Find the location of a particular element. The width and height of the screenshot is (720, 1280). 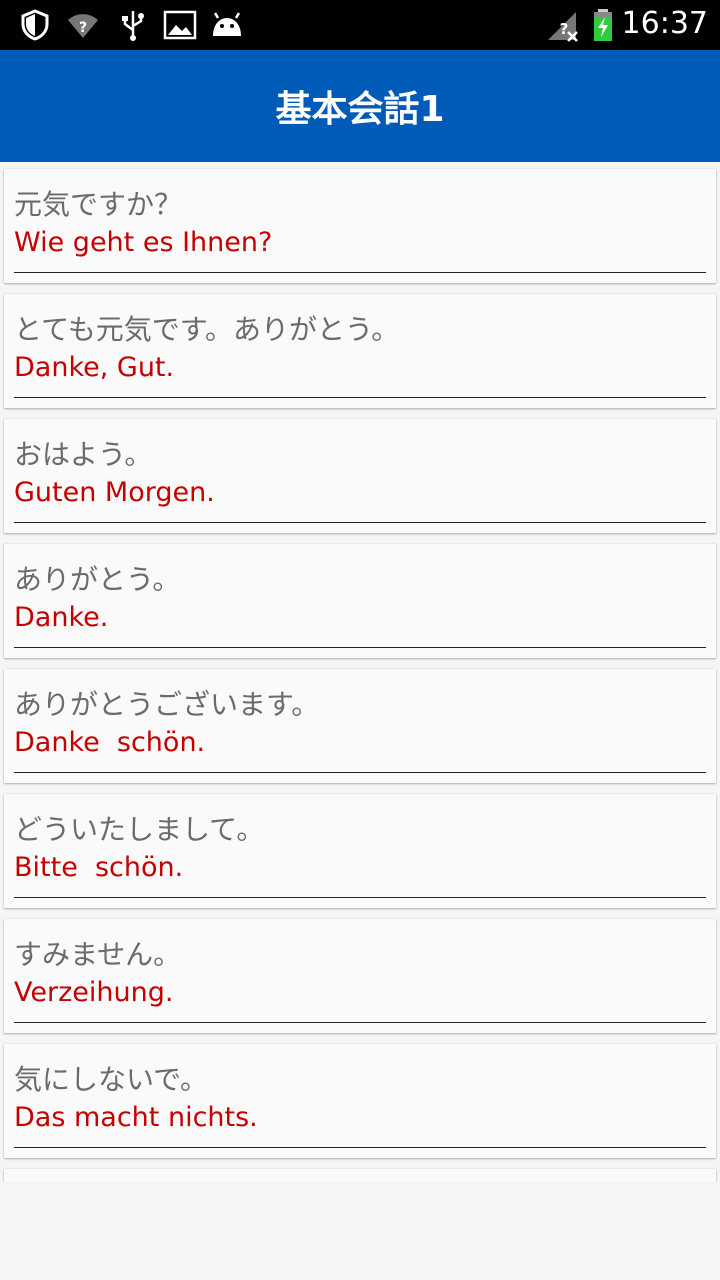

german-phrase: Danke. is located at coordinates (61, 617).